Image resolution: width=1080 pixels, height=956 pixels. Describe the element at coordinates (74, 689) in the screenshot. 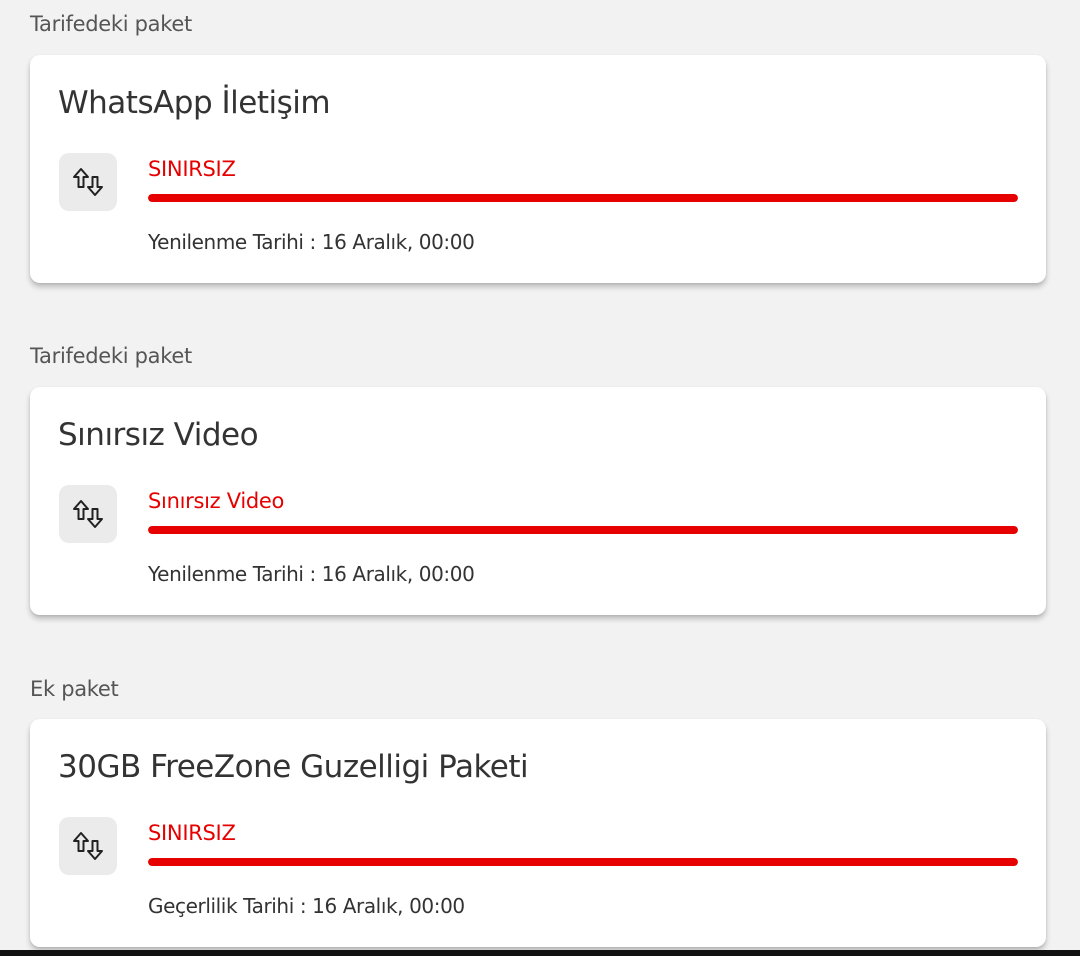

I see `section-label-extra-package: Ek paket` at that location.